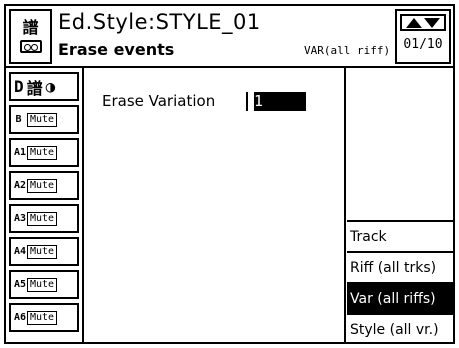  Describe the element at coordinates (400, 297) in the screenshot. I see `menu-item-var: Var (all riffs)` at that location.